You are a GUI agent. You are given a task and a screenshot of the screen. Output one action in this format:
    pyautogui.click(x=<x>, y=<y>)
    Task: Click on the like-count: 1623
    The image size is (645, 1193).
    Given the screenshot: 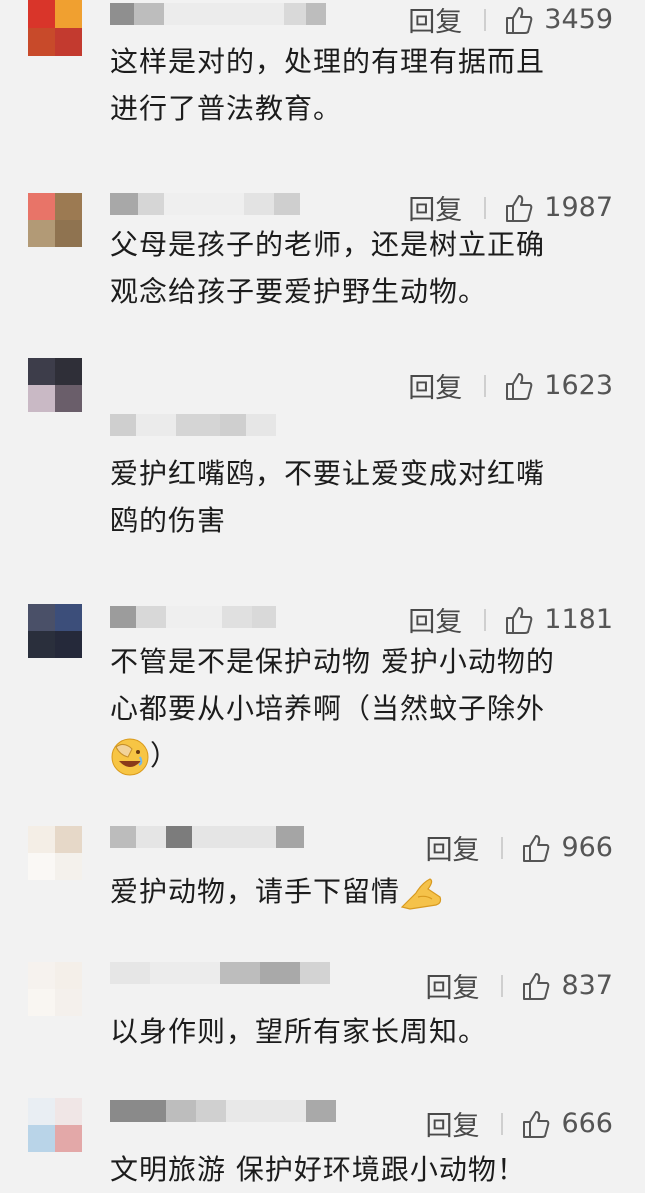 What is the action you would take?
    pyautogui.click(x=578, y=385)
    